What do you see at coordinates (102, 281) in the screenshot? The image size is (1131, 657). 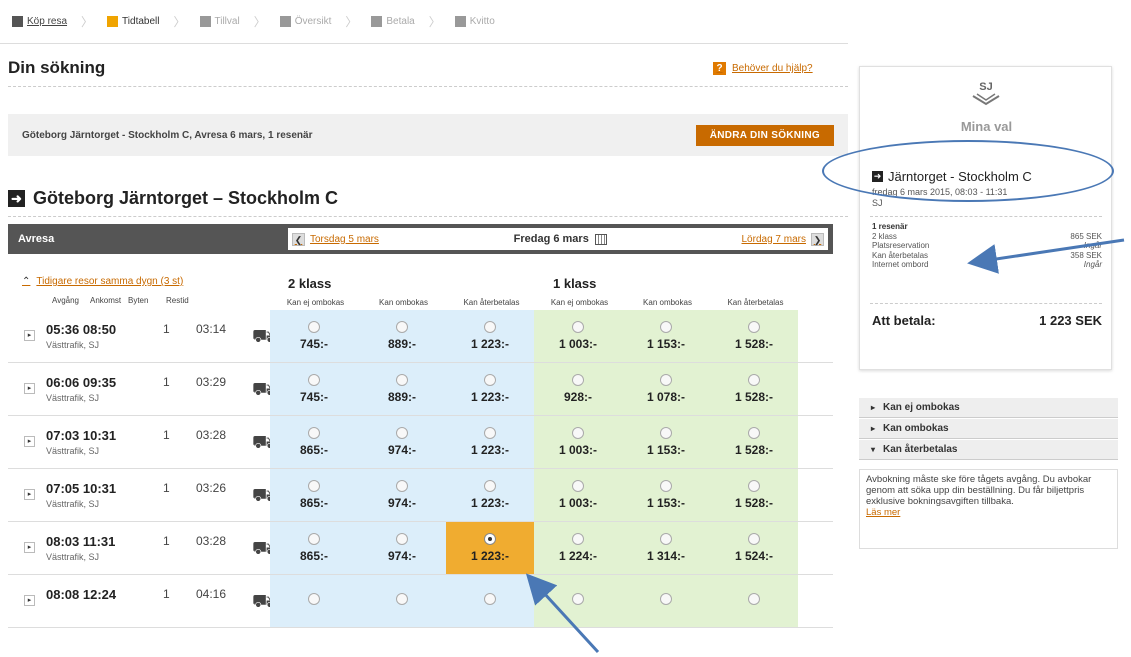 I see `earlier-trips-link: ⌃ Tidigare resor samma dygn (3 st)` at bounding box center [102, 281].